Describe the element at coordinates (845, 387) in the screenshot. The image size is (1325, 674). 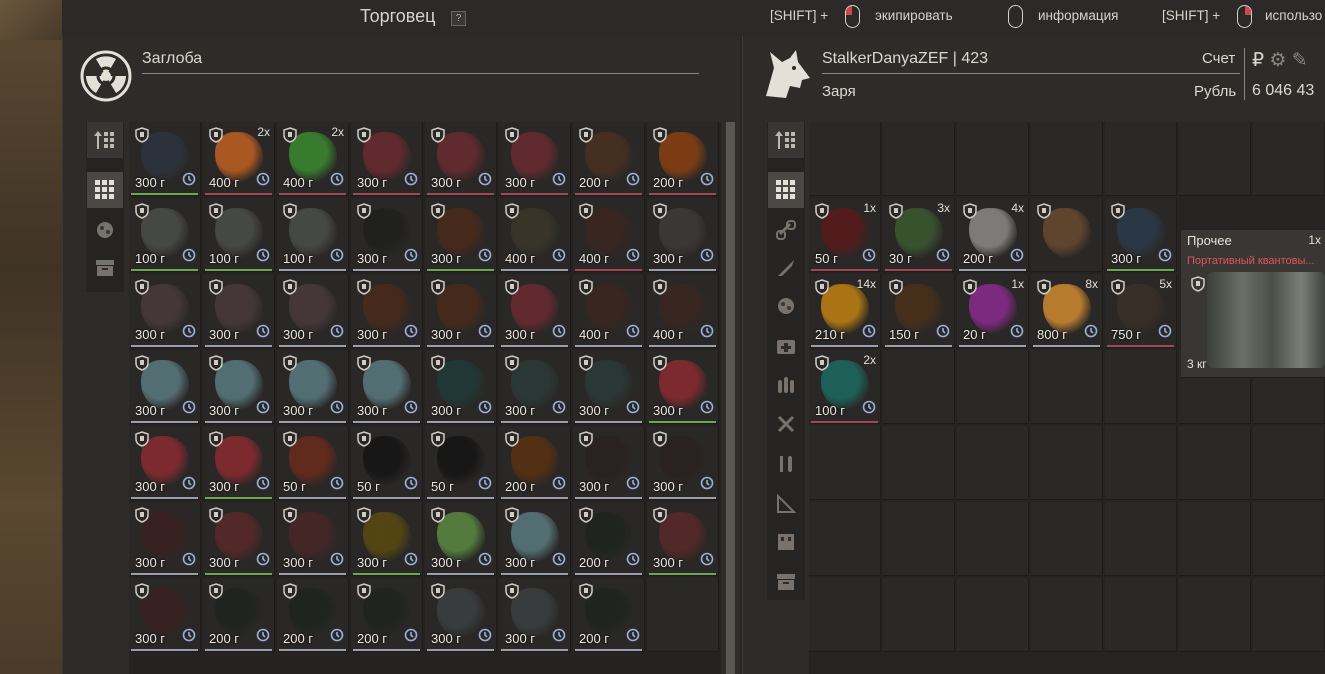
I see `inventory-slot: 2x 100 г` at that location.